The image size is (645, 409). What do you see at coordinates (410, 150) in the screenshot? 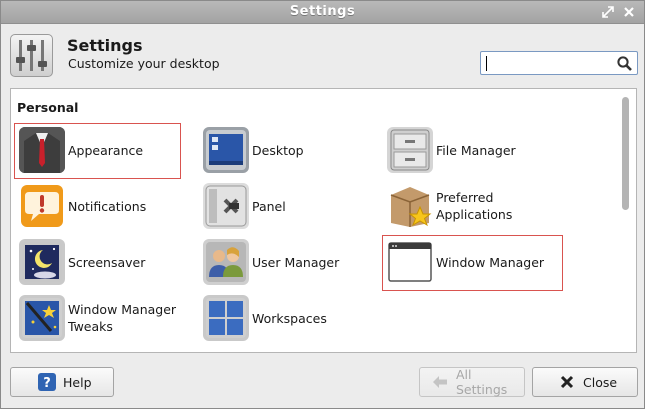
I see `file-manager-icon` at bounding box center [410, 150].